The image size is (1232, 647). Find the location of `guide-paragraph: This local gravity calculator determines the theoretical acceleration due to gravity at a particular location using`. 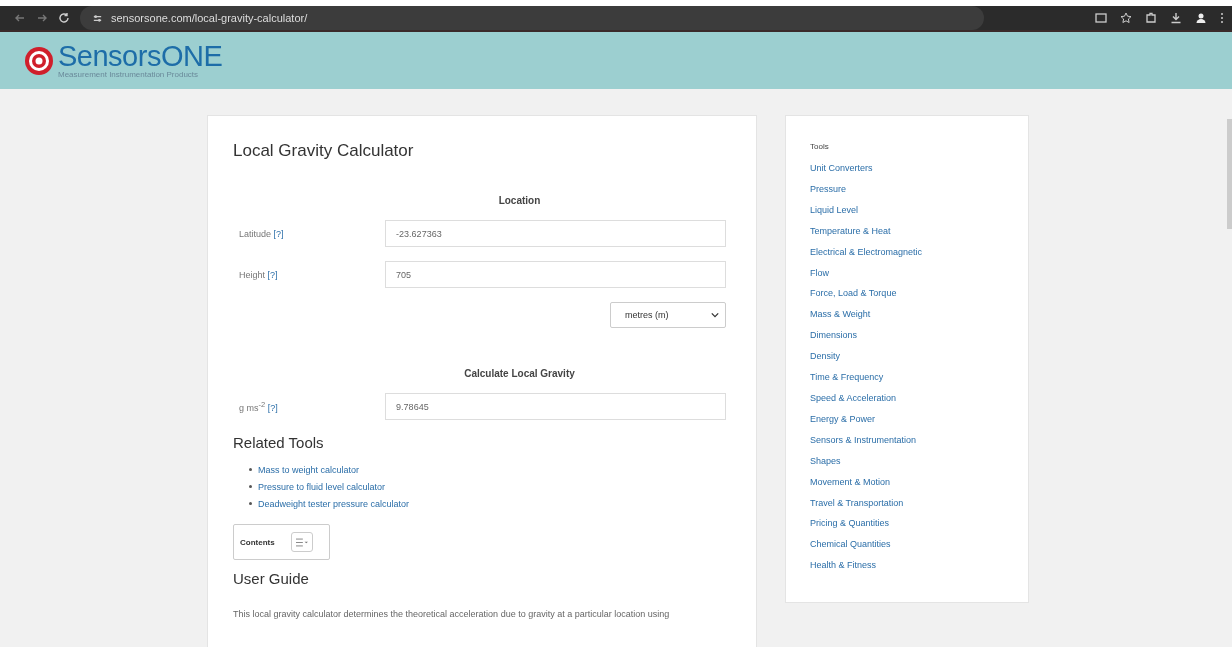

guide-paragraph: This local gravity calculator determines the theoretical acceleration due to gravity at a particular location using is located at coordinates (452, 614).